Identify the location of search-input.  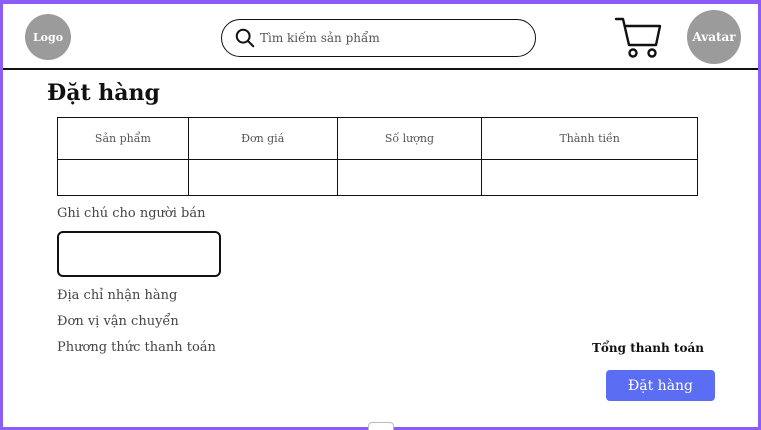
(390, 38).